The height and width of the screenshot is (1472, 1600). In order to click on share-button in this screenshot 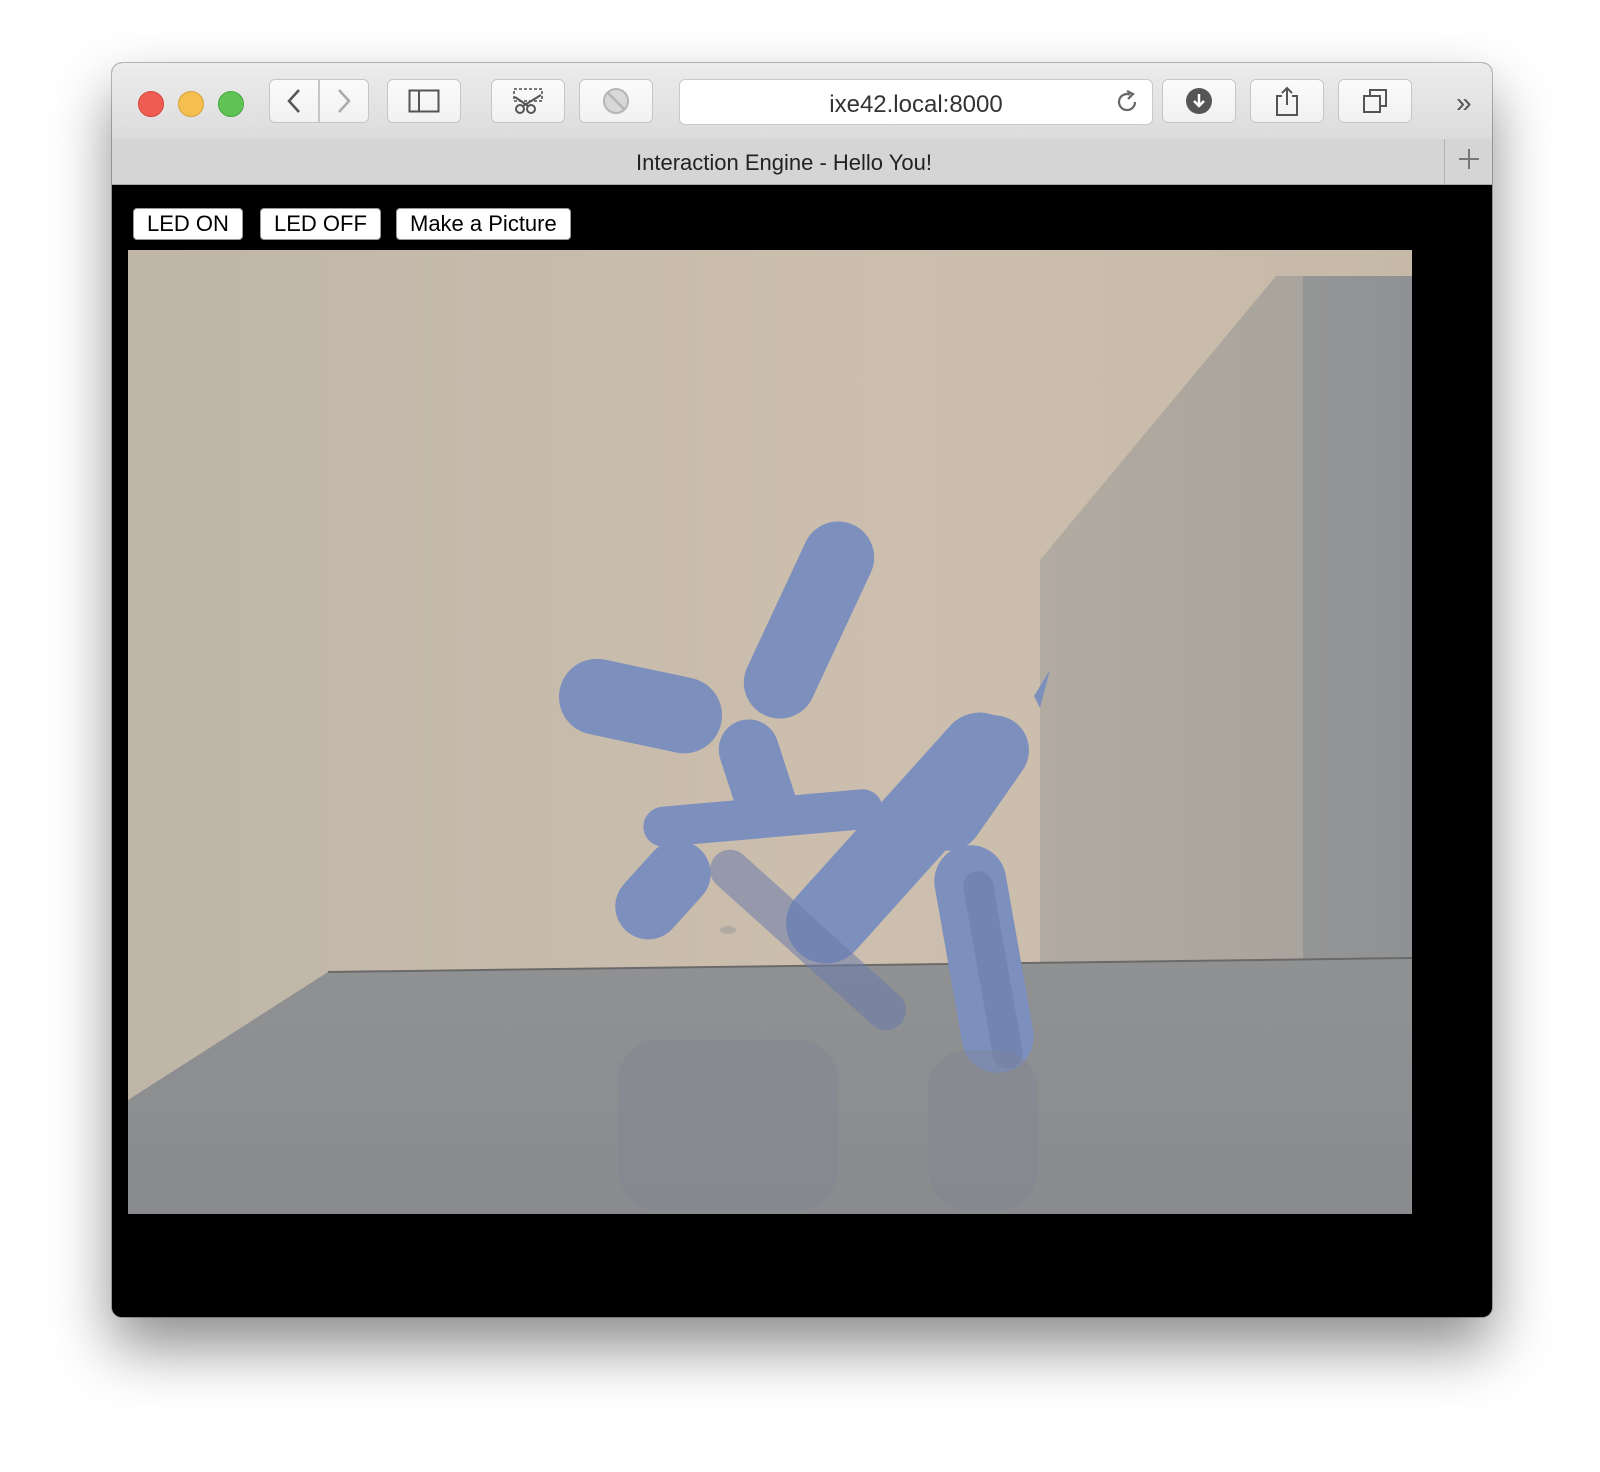, I will do `click(1287, 101)`.